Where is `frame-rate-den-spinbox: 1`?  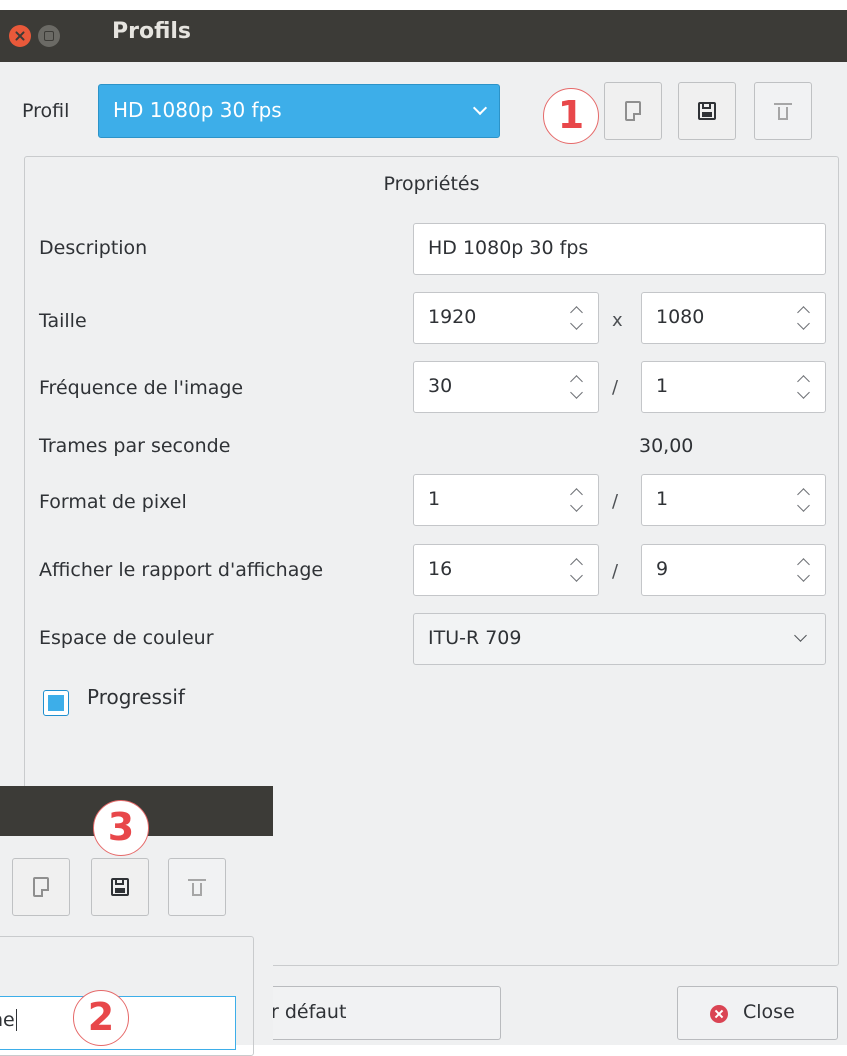 frame-rate-den-spinbox: 1 is located at coordinates (733, 387).